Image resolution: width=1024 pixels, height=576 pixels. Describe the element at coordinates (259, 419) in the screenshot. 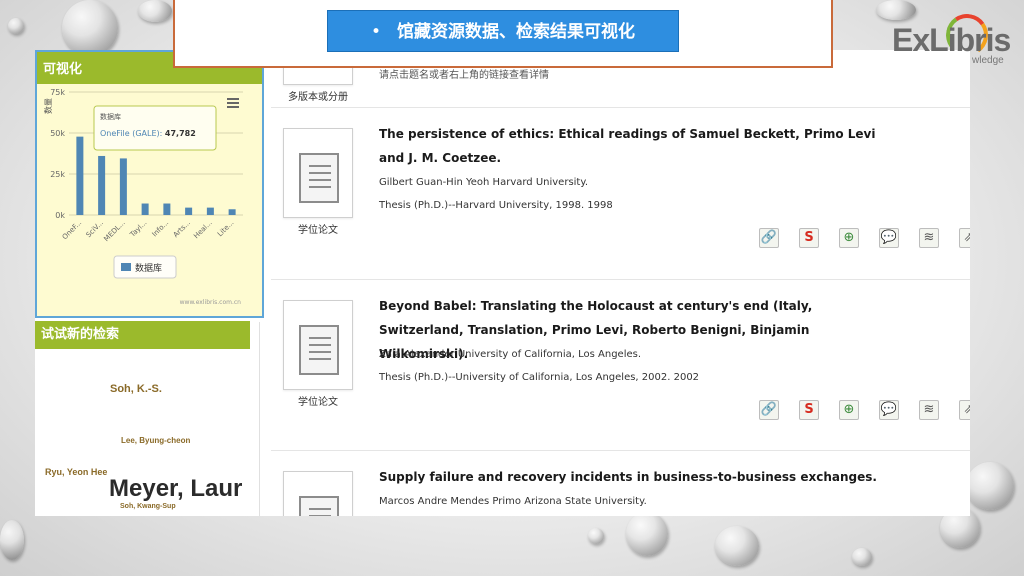

I see `panel-divider` at that location.